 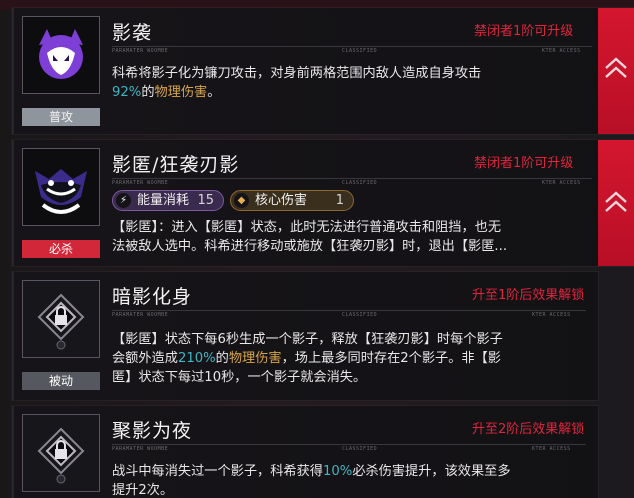 What do you see at coordinates (241, 200) in the screenshot?
I see `diamond-icon: ◆` at bounding box center [241, 200].